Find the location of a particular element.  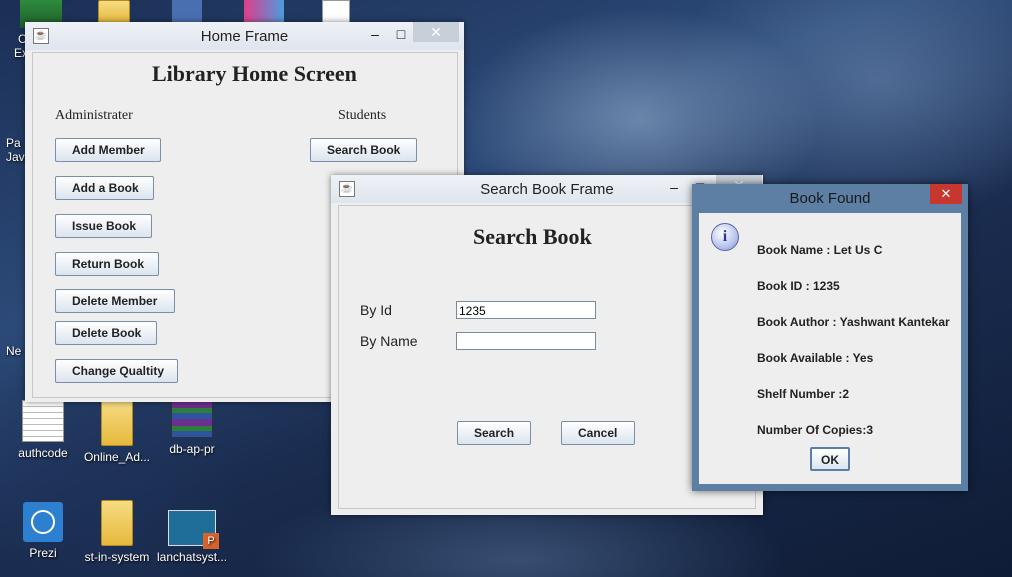

cancel-button: Cancel is located at coordinates (598, 433).